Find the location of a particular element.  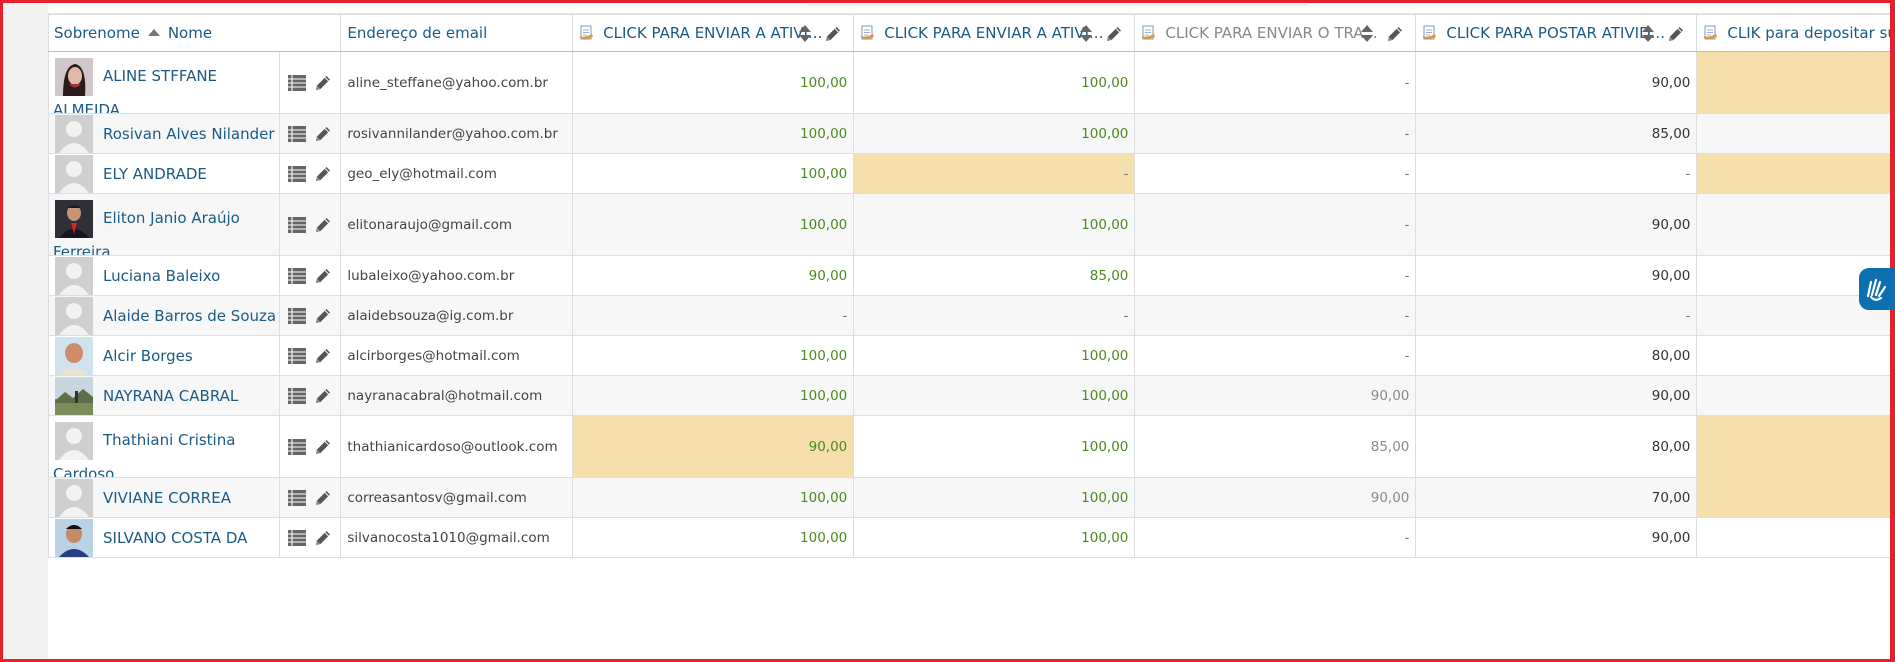

student-name-line1: ALINE STFFANE ALMEIDA is located at coordinates (135, 90).